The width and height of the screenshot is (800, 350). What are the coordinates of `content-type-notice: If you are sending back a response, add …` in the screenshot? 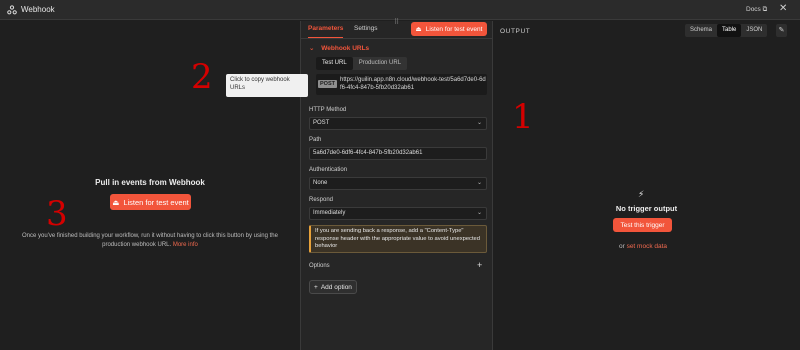 It's located at (398, 239).